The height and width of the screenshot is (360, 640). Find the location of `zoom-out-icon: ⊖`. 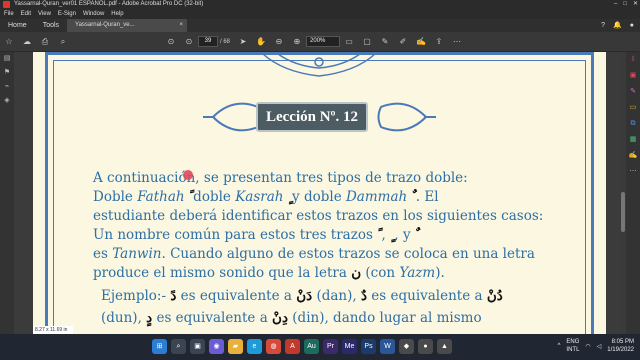

zoom-out-icon: ⊖ is located at coordinates (279, 41).